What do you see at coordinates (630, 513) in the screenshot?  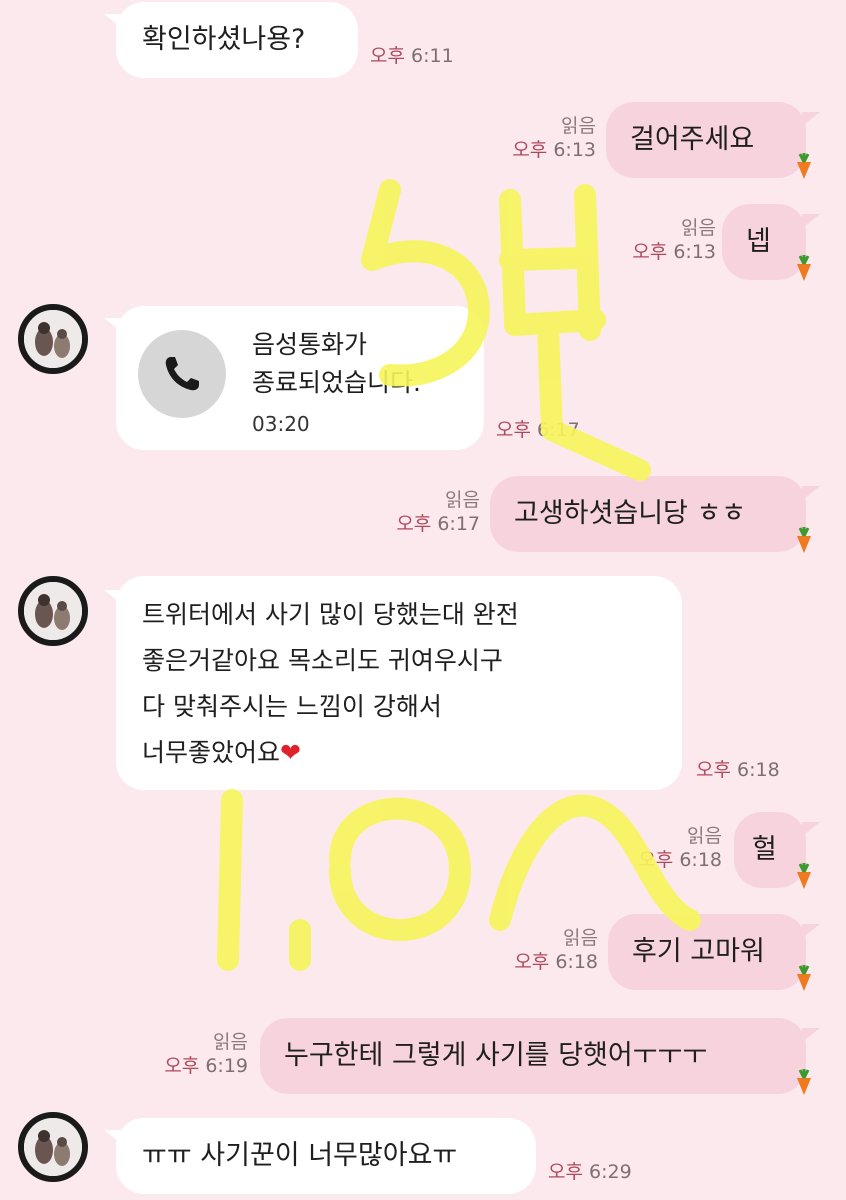 I see `message-text: 고생하셧습니당 ㅎㅎ` at bounding box center [630, 513].